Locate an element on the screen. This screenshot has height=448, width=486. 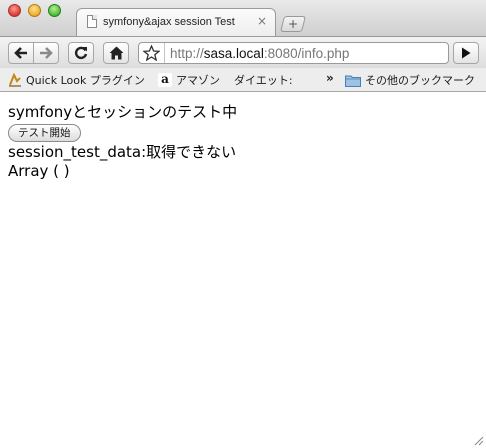
bookmarks-overflow-chevron-icon: » is located at coordinates (330, 78).